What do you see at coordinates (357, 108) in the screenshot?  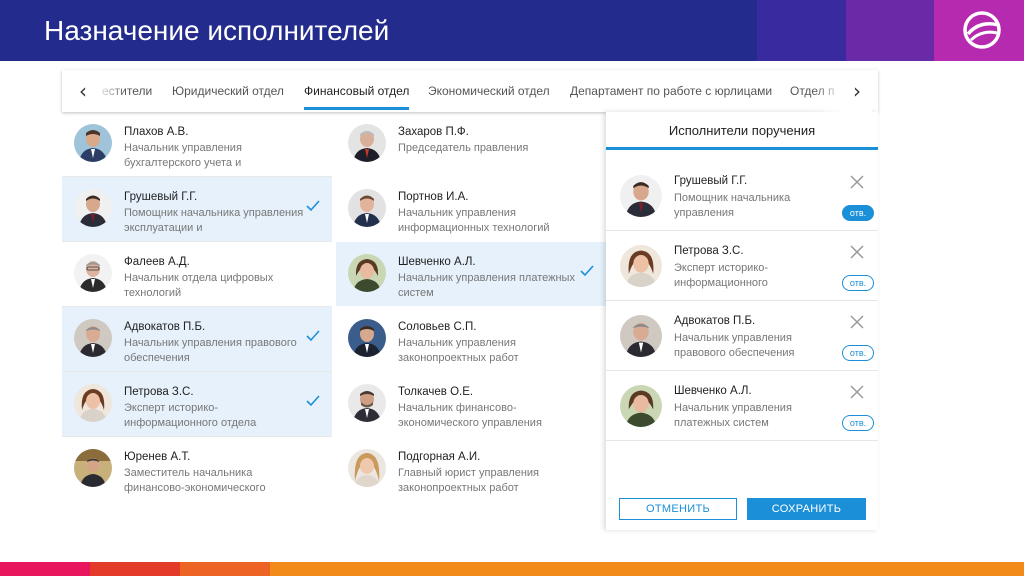 I see `active-tab-underline` at bounding box center [357, 108].